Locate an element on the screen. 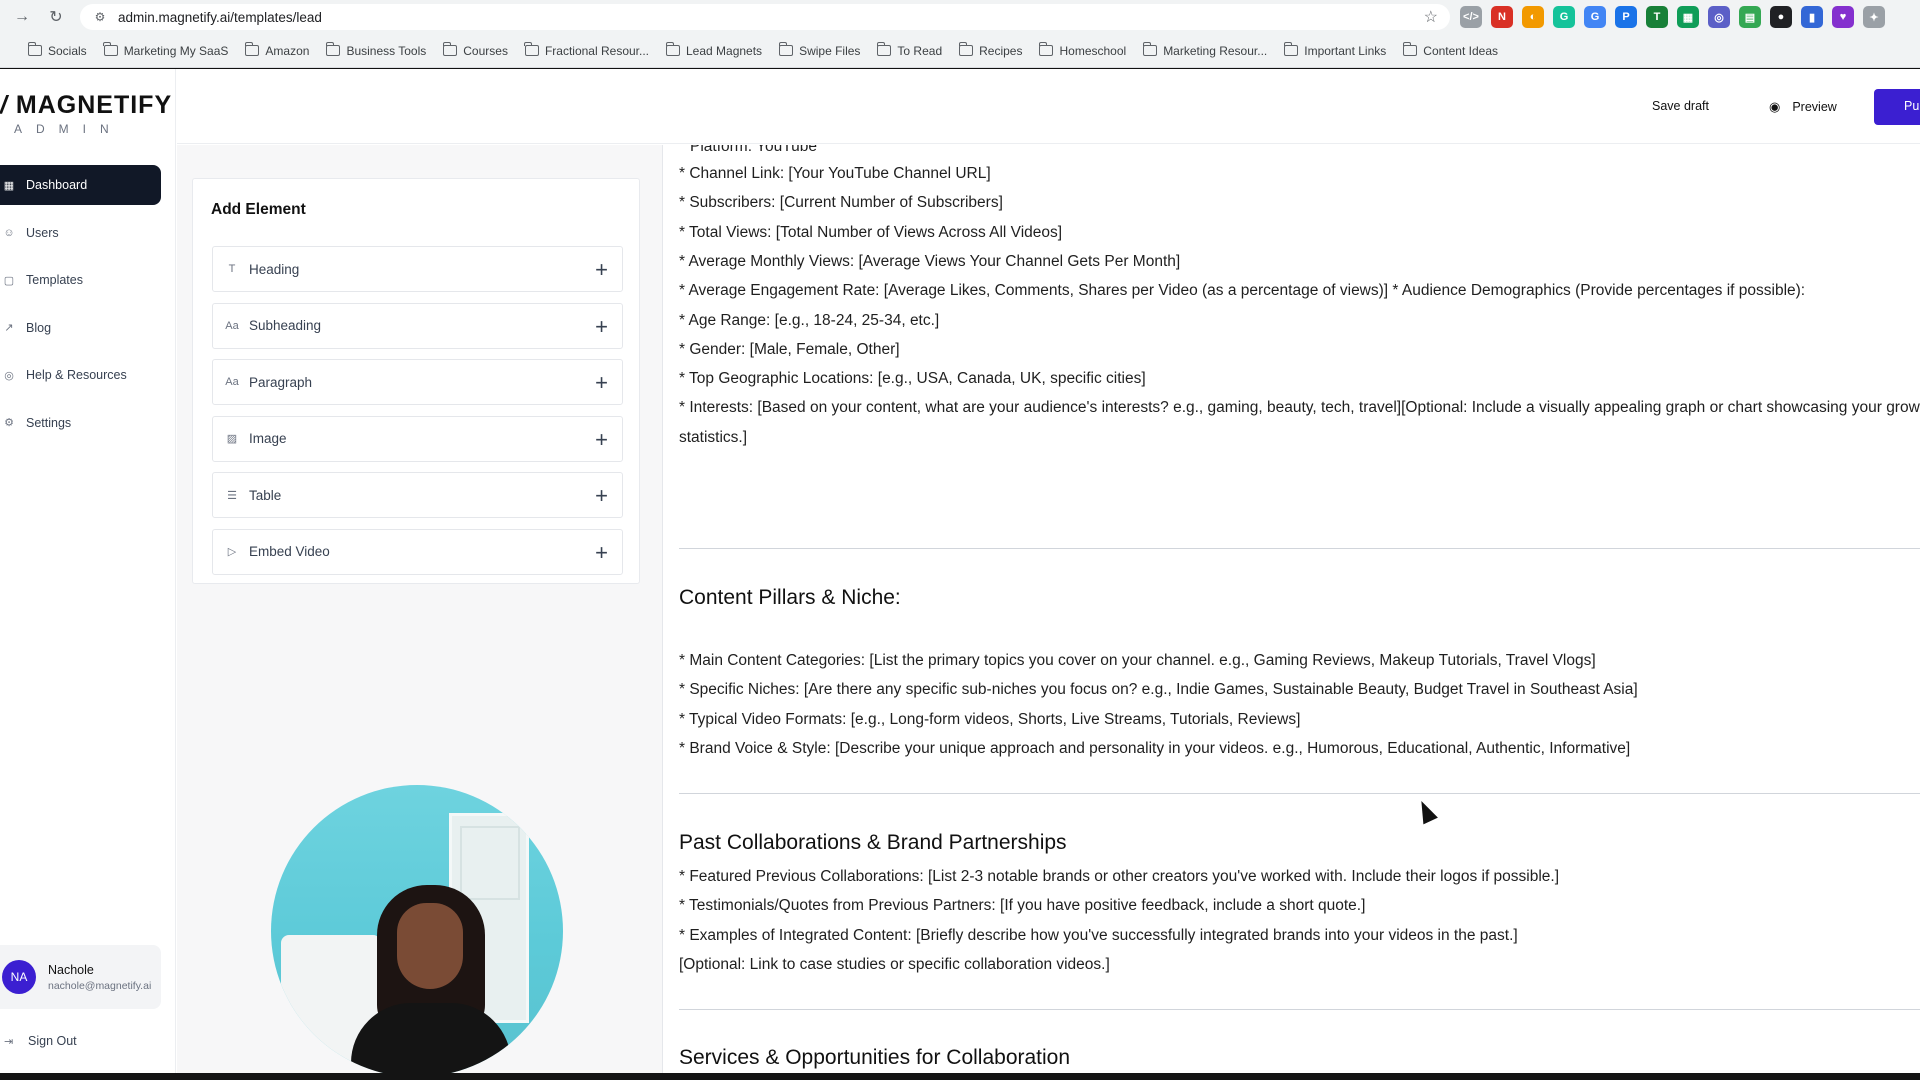 The height and width of the screenshot is (1080, 1920). editor-topbar: Save draft ◉ Preview Pu is located at coordinates (1048, 106).